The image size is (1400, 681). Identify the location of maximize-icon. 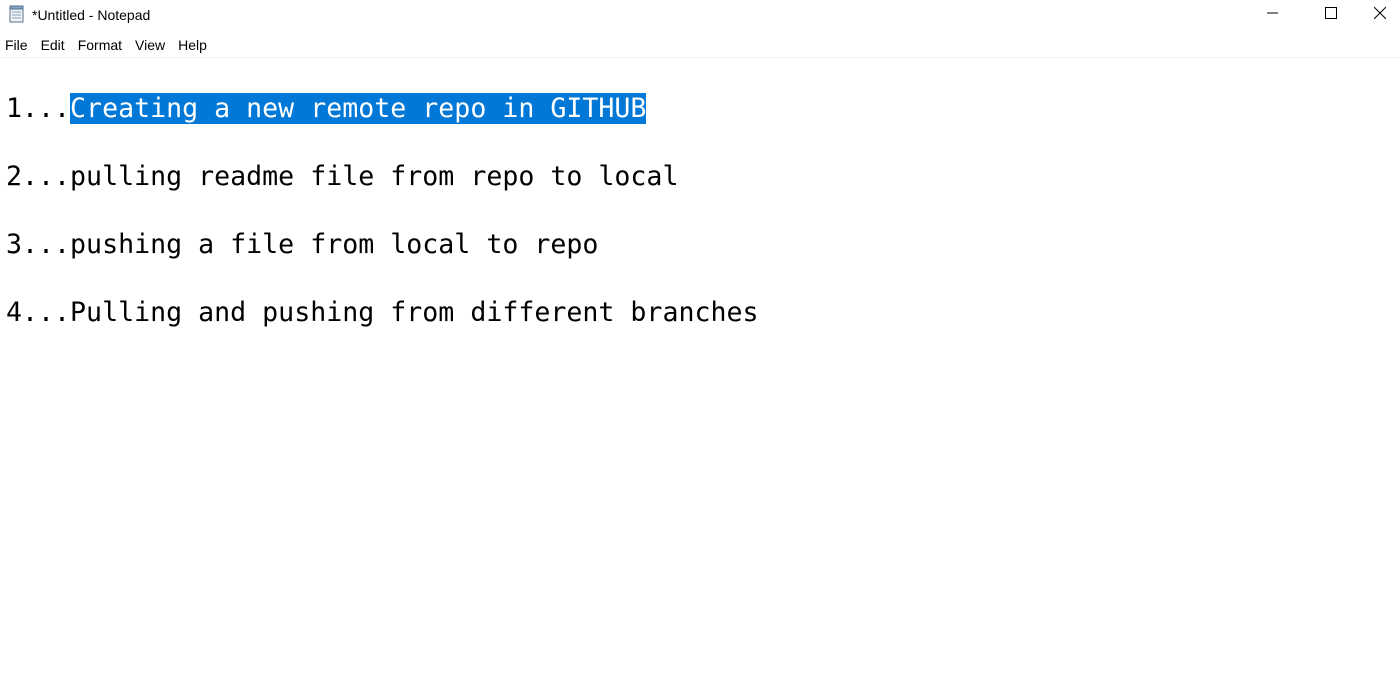
(1331, 15).